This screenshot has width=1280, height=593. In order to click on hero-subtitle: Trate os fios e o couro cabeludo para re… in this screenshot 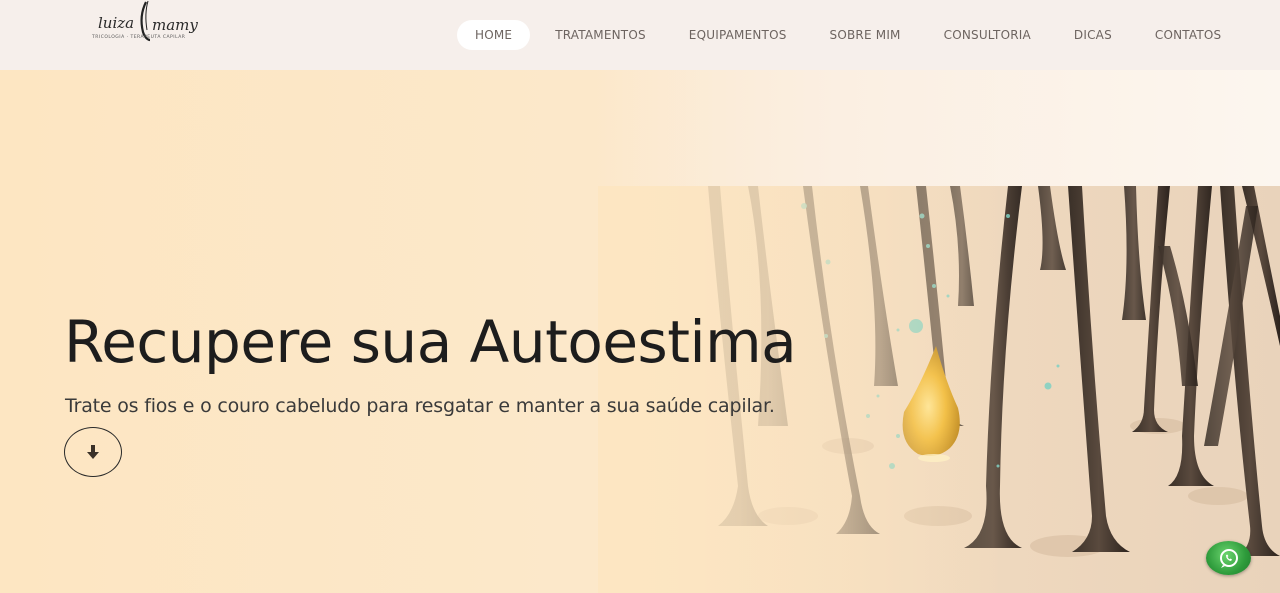, I will do `click(420, 406)`.